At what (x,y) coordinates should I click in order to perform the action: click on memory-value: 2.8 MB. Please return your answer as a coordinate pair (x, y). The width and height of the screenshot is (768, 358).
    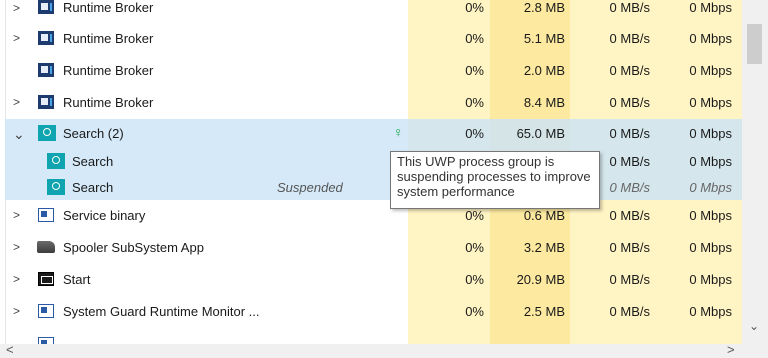
    Looking at the image, I should click on (544, 7).